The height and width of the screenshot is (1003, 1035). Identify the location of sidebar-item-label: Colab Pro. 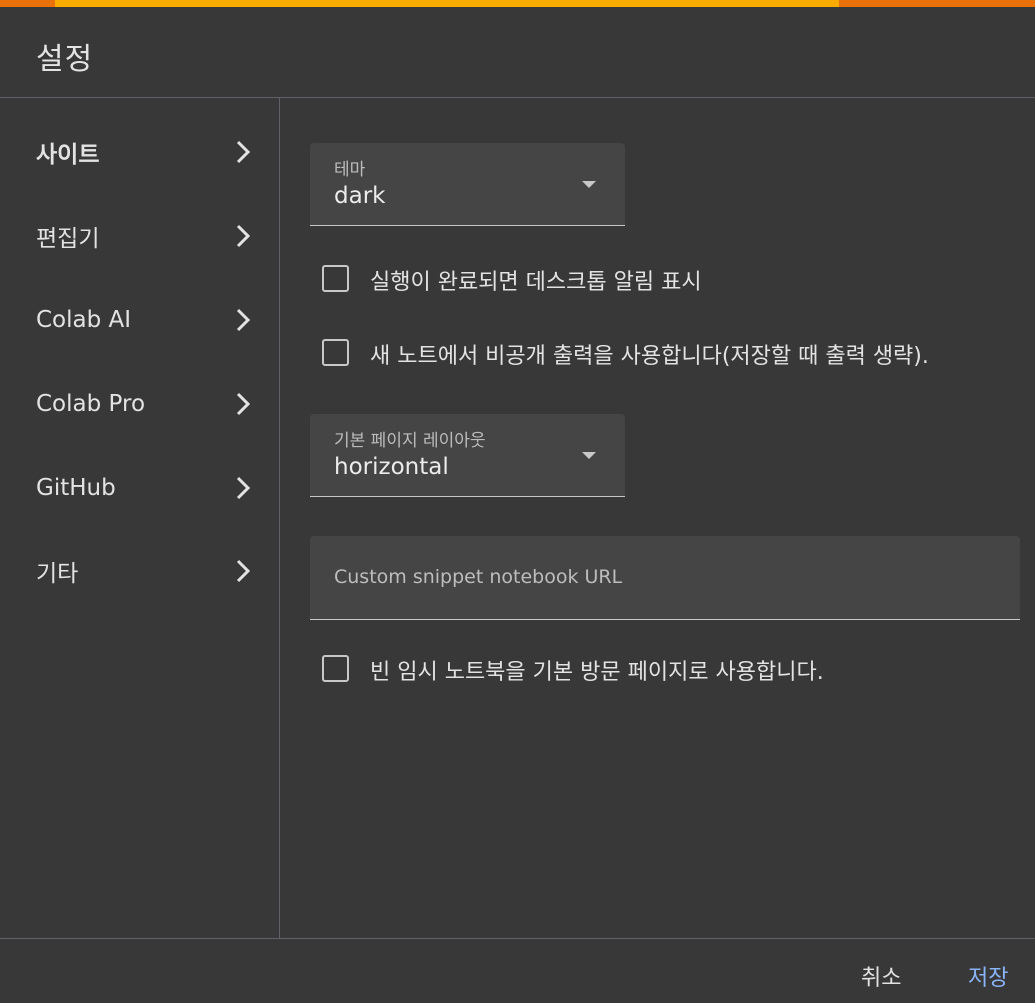
(91, 404).